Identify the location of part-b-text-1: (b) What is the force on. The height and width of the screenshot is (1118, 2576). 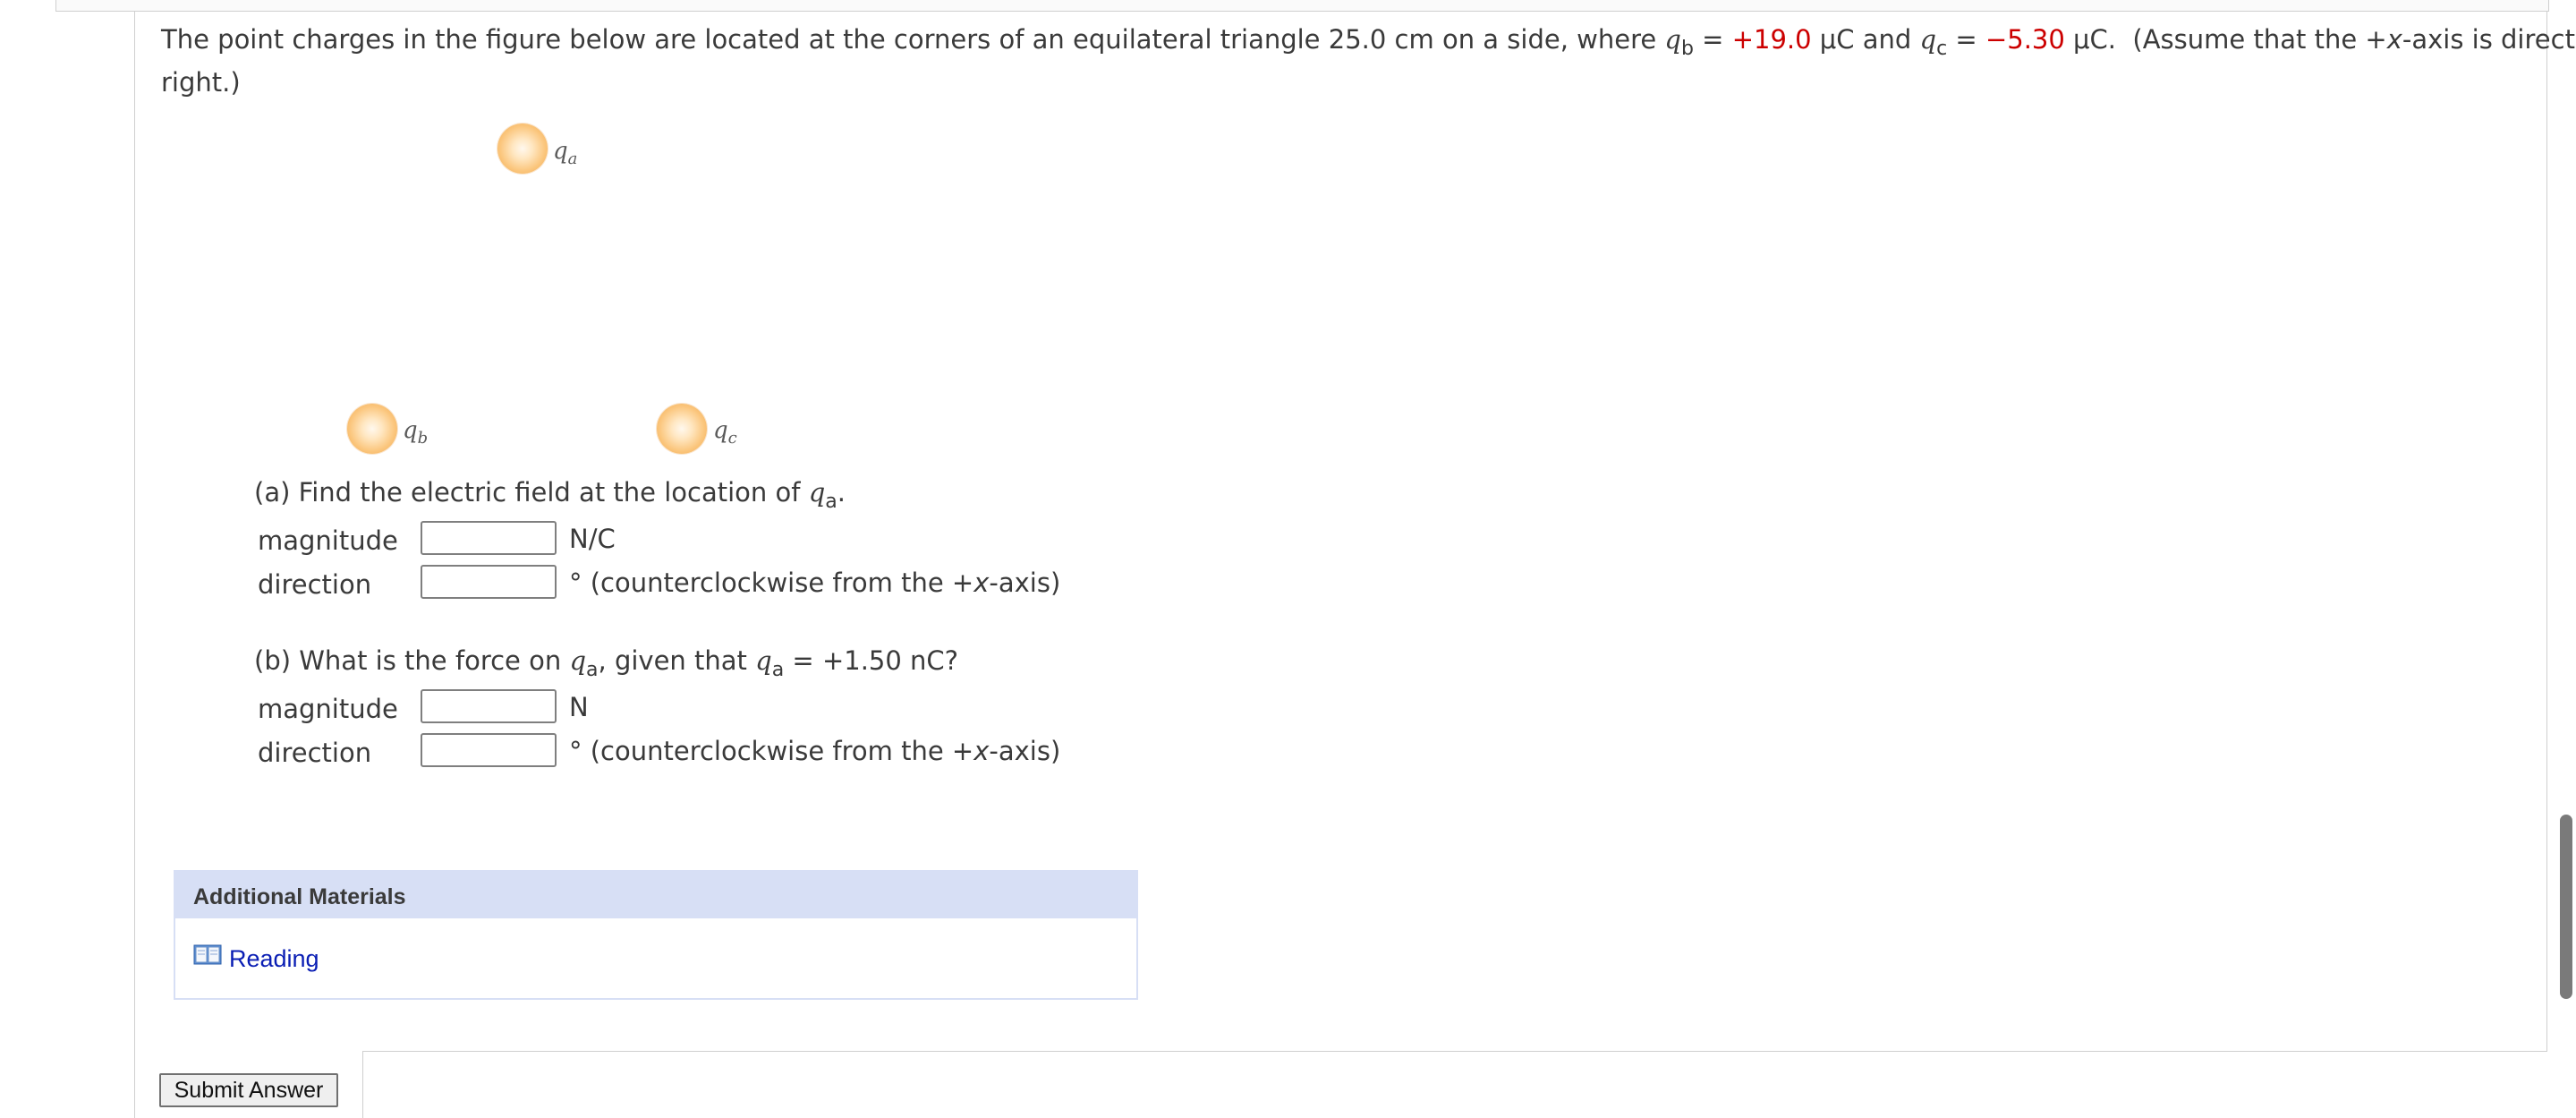
(412, 660).